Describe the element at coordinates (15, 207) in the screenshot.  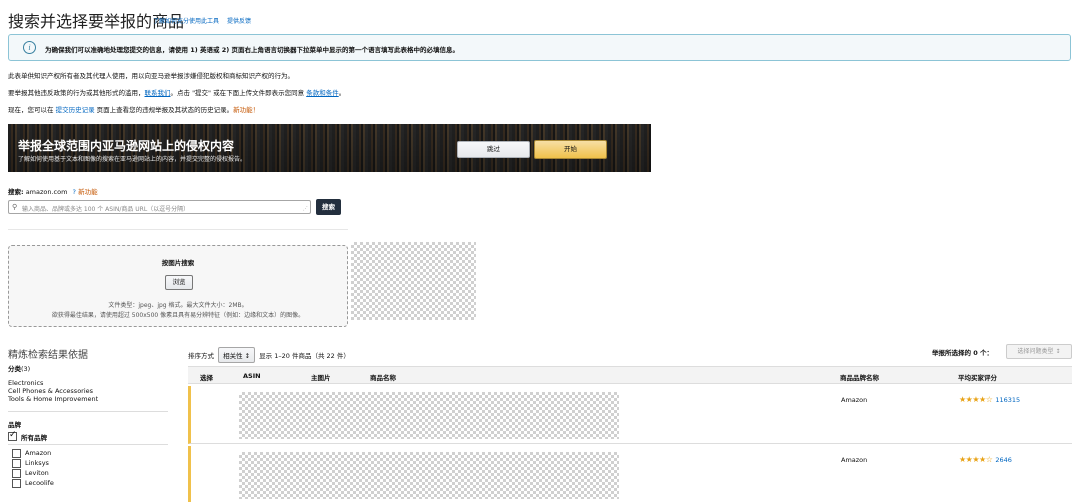
I see `search-icon: ⚲` at that location.